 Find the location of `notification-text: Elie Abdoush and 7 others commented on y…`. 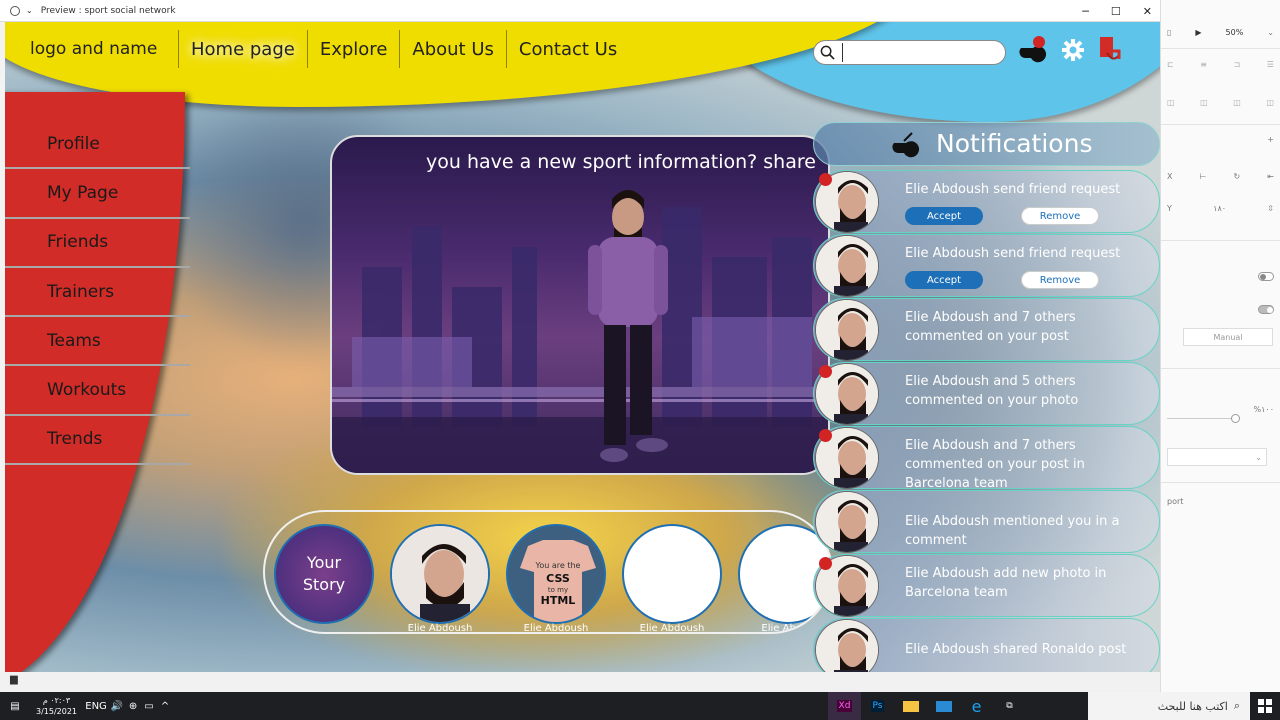

notification-text: Elie Abdoush and 7 others commented on y… is located at coordinates (990, 327).